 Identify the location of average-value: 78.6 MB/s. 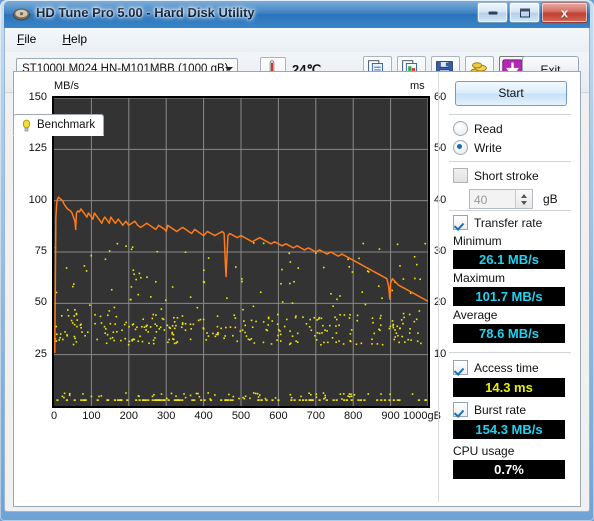
(509, 333).